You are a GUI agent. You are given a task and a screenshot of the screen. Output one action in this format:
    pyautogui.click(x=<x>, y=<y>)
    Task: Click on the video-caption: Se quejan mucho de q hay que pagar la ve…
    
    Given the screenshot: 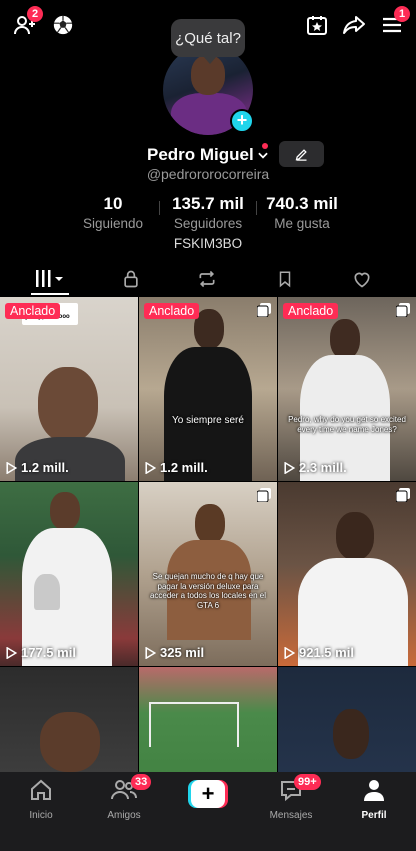 What is the action you would take?
    pyautogui.click(x=208, y=591)
    